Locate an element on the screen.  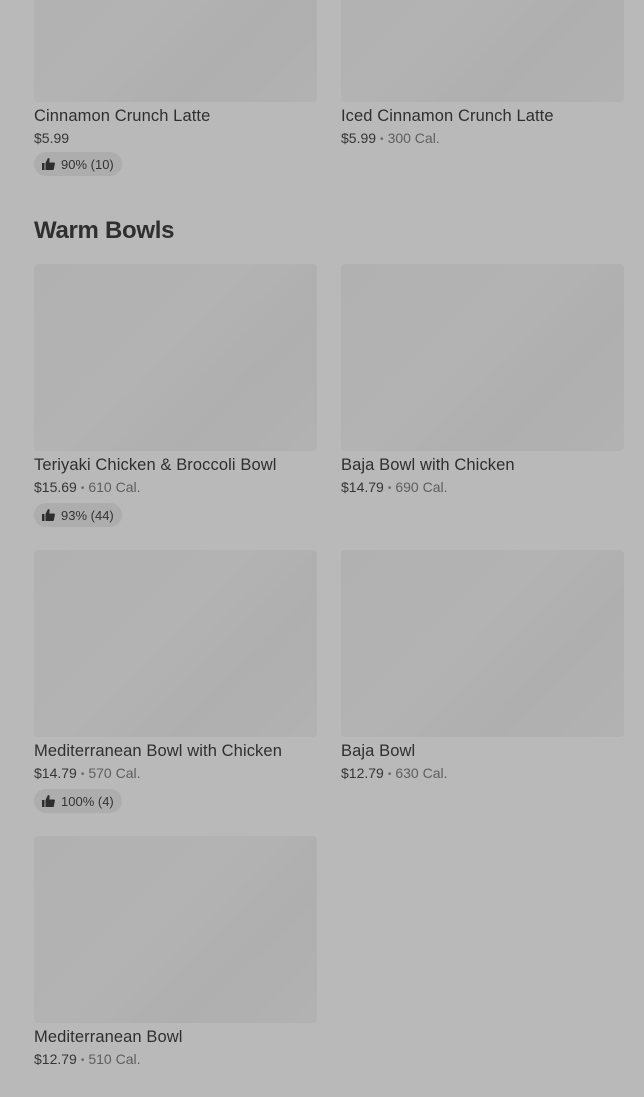
rating-text: 93% (44) is located at coordinates (87, 515).